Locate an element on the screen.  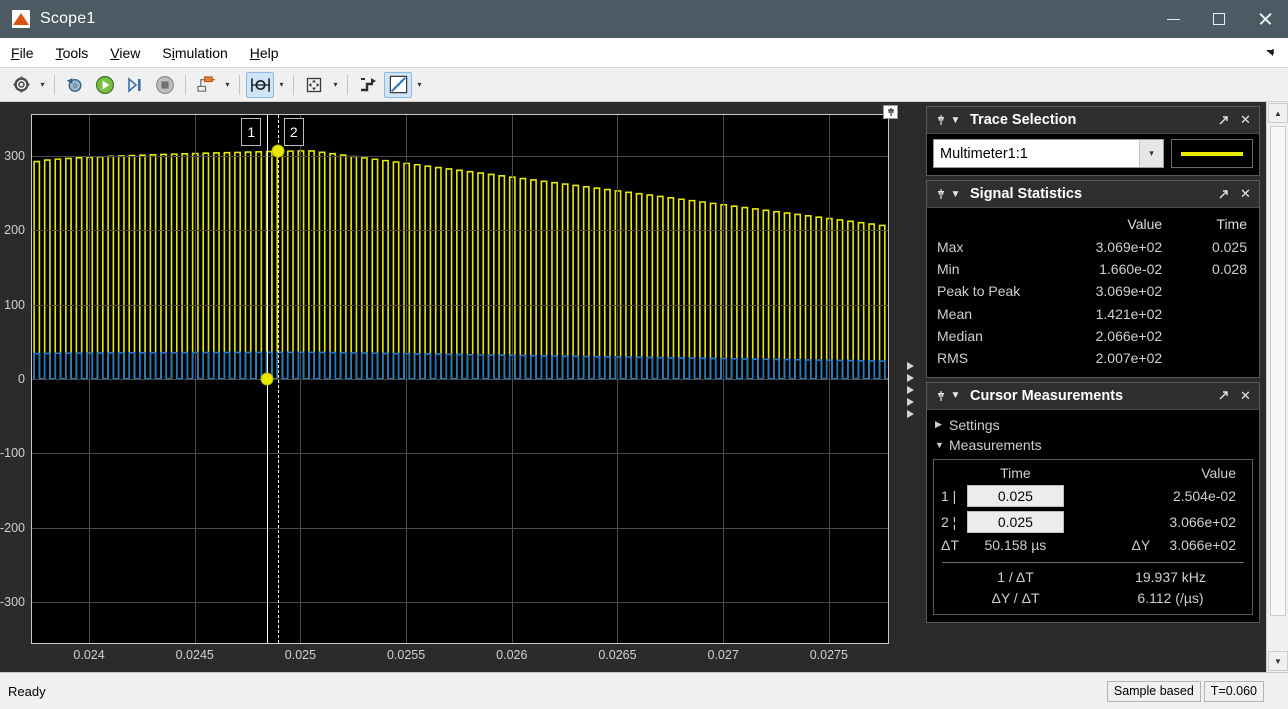
scroll-down-icon: ▼ is located at coordinates (1278, 661).